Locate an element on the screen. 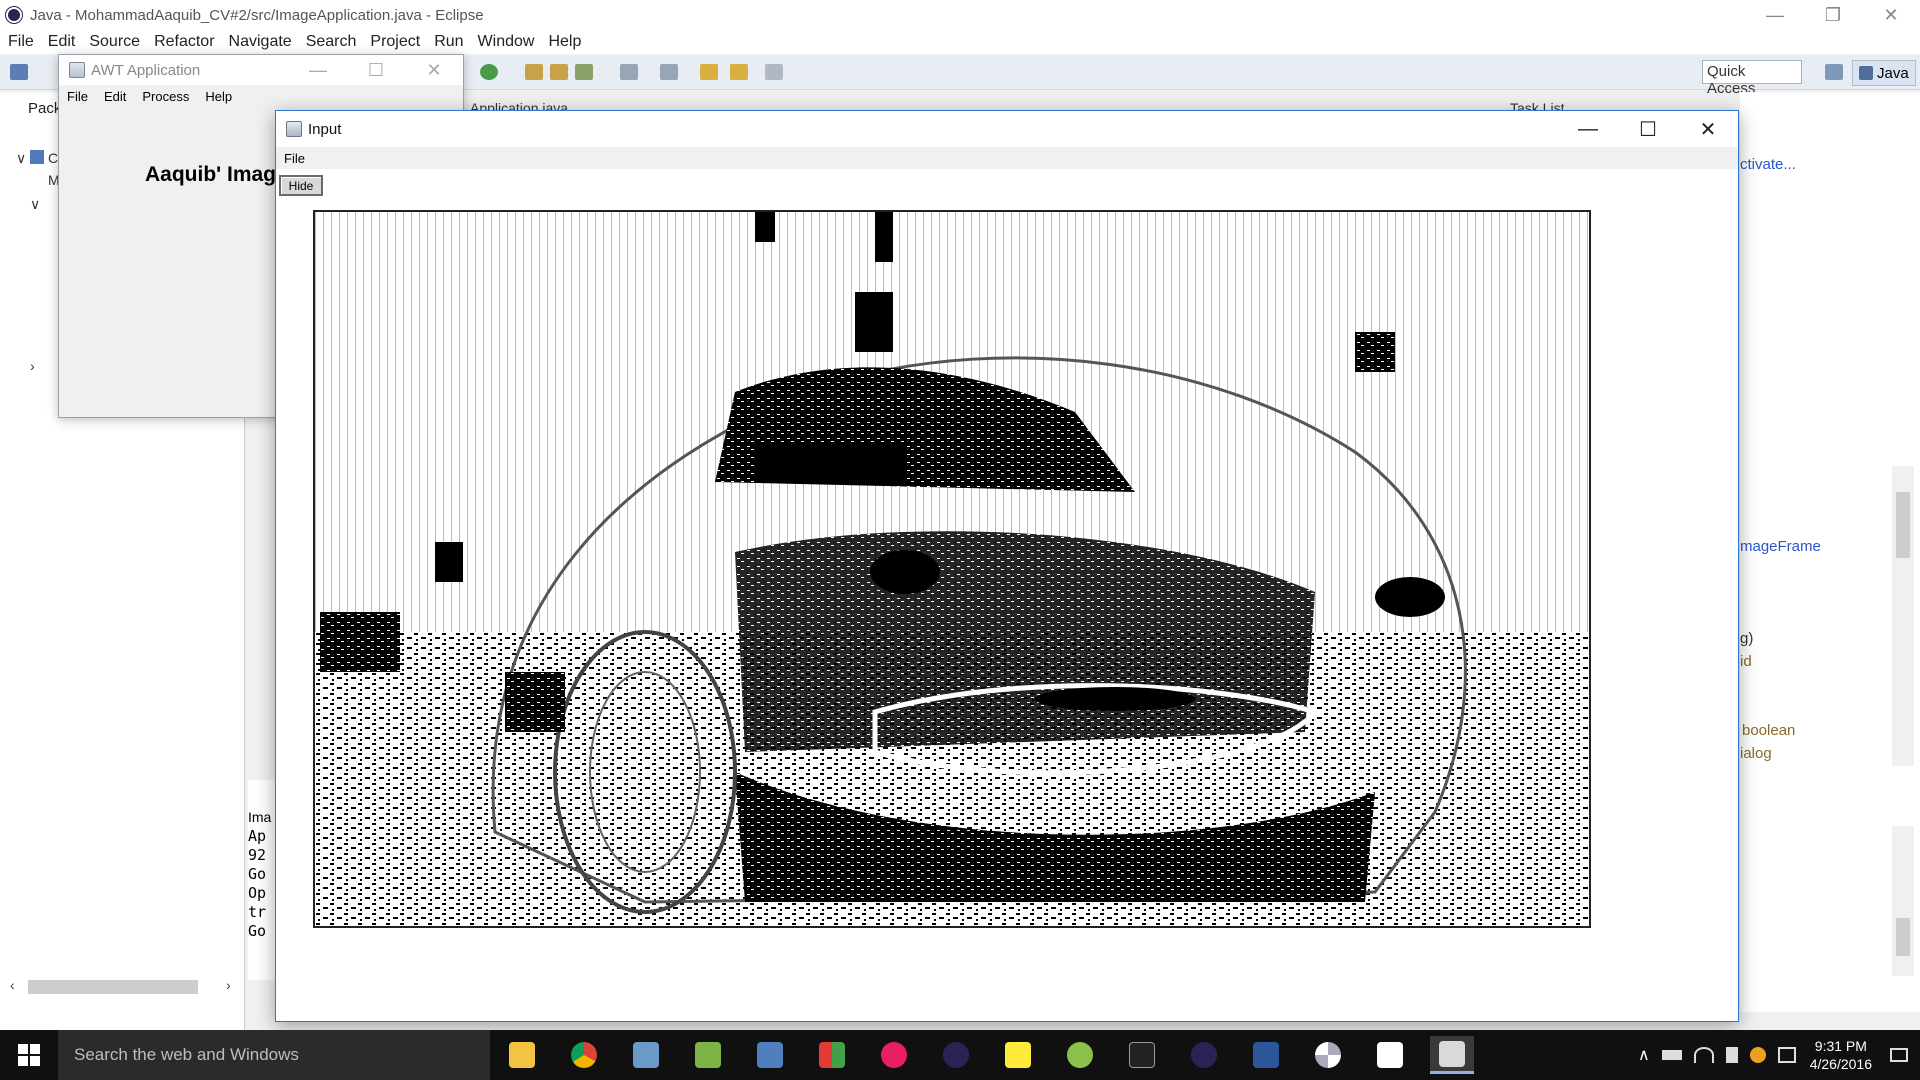 The height and width of the screenshot is (1080, 1920). menu-source: Source is located at coordinates (114, 42).